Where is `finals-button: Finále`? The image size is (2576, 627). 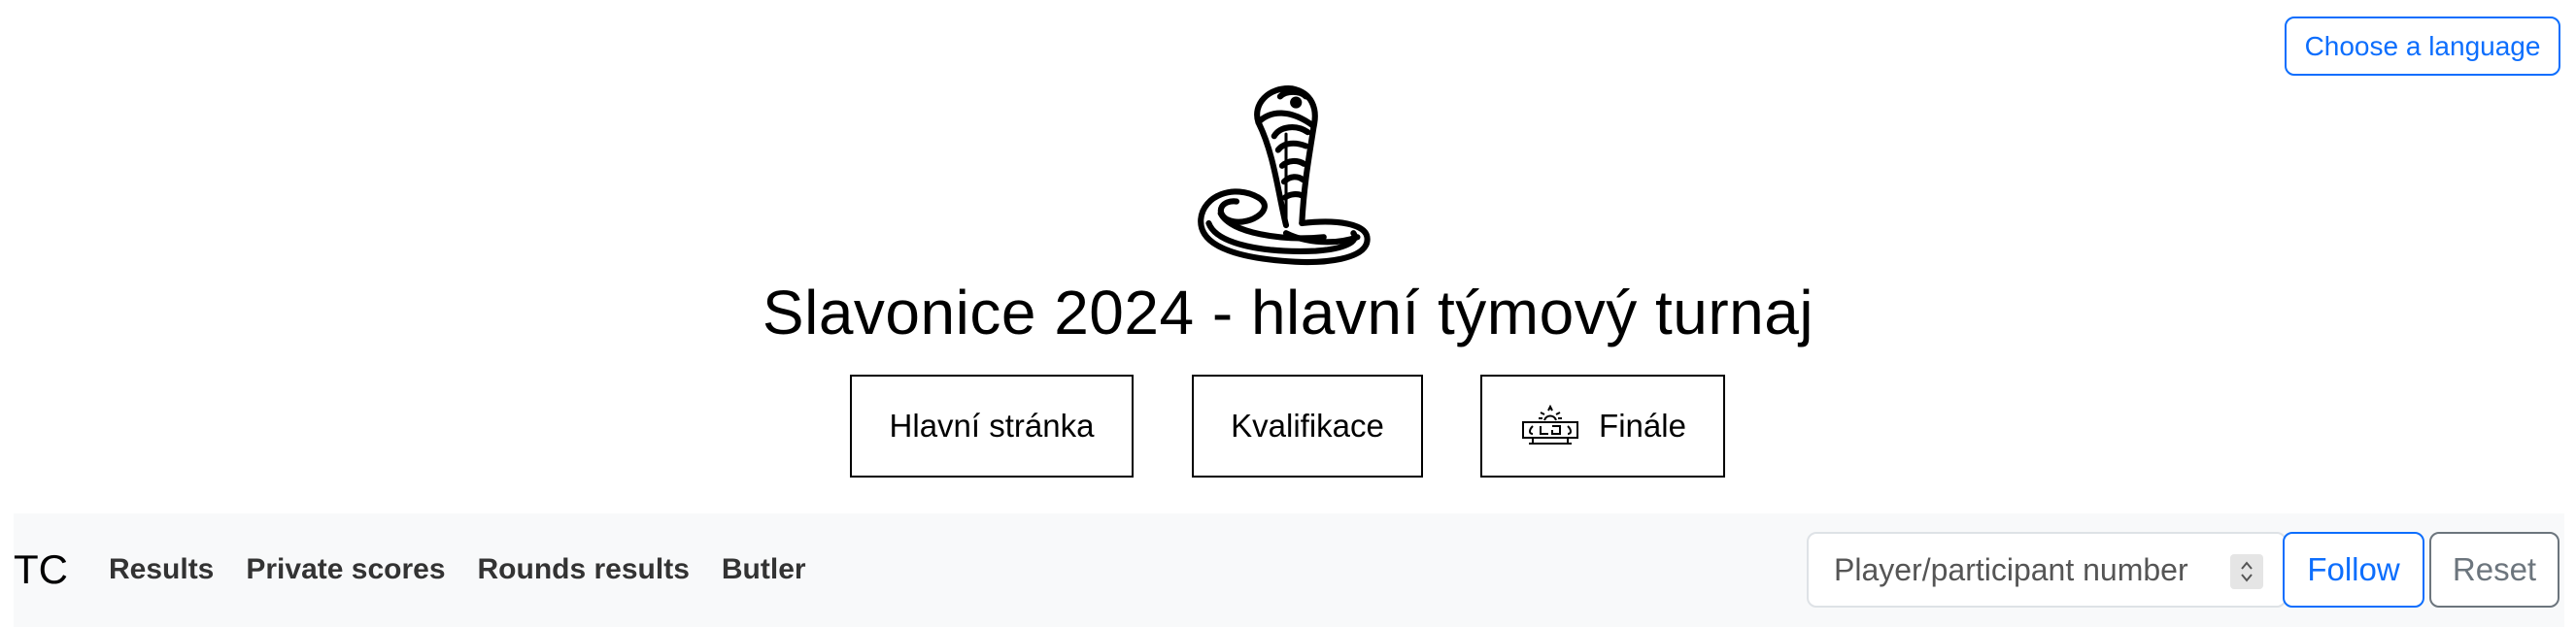 finals-button: Finále is located at coordinates (1602, 426).